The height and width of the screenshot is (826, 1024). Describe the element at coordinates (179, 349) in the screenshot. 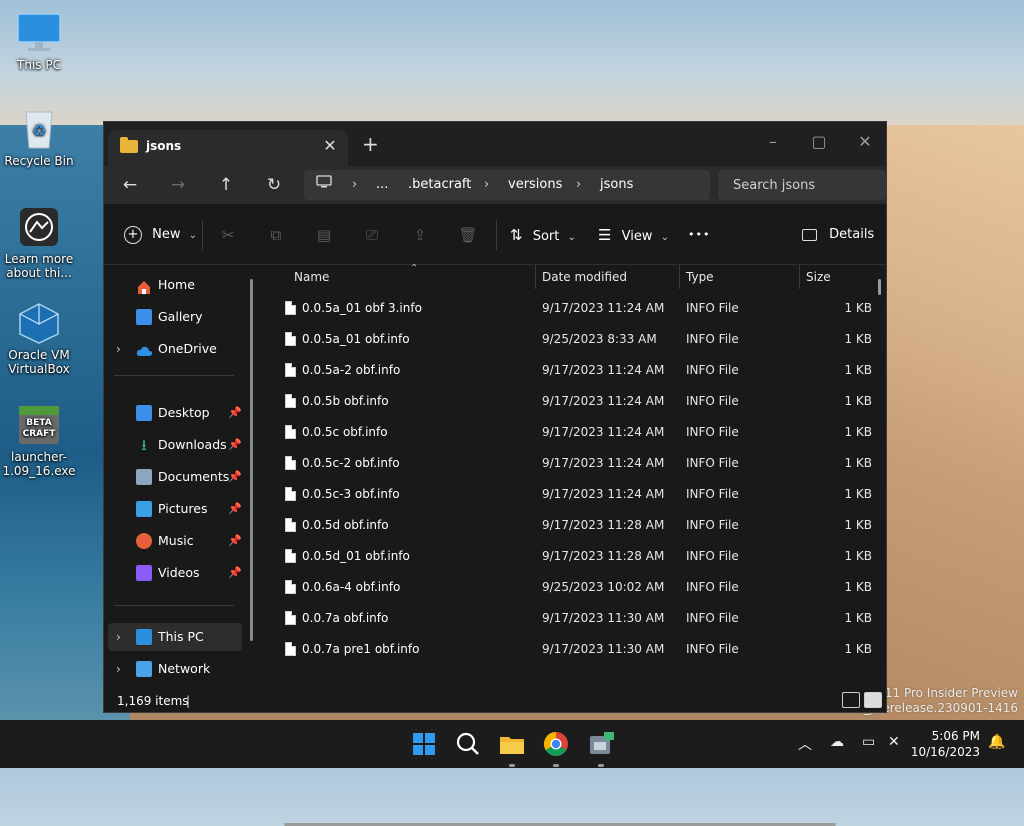

I see `nav-item-onedrive: › OneDrive` at that location.